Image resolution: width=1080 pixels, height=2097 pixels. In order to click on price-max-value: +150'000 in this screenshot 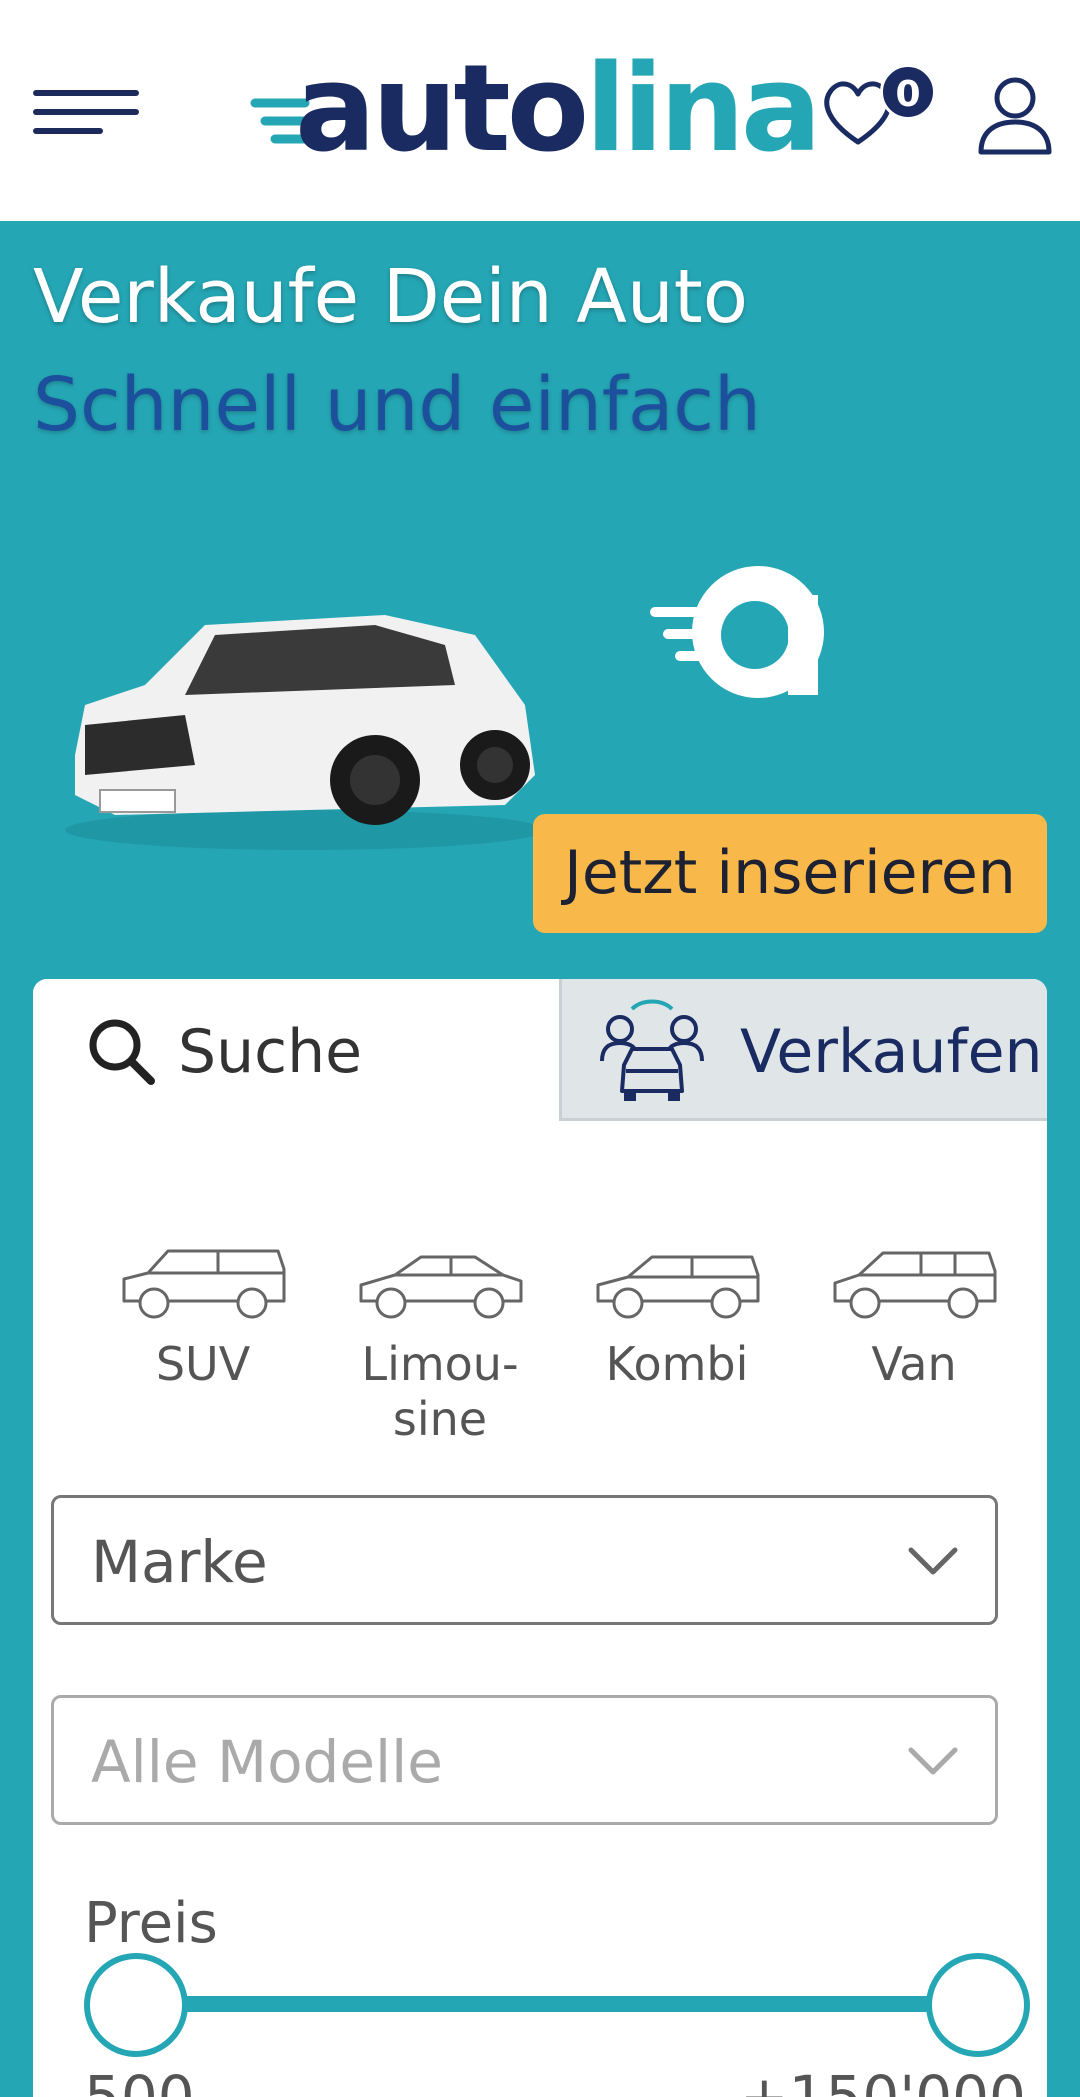, I will do `click(883, 2080)`.